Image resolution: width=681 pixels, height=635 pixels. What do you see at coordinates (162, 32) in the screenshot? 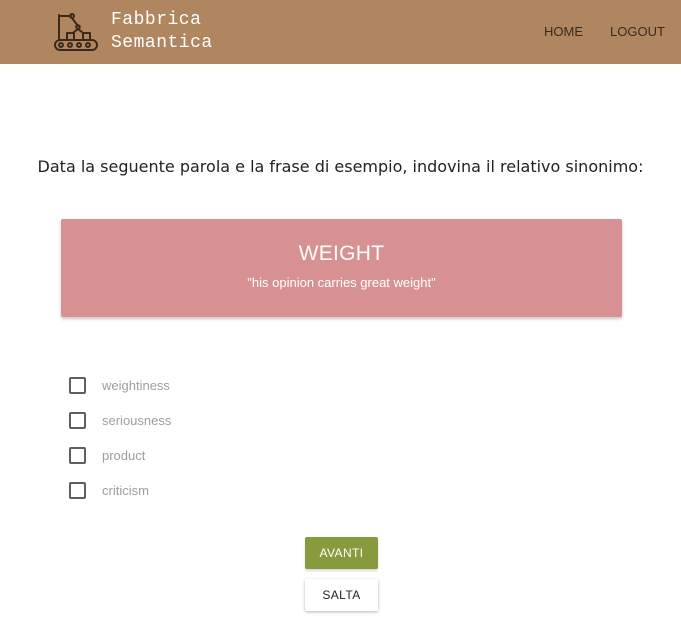
I see `brand-title: Fabbrica Semantica` at bounding box center [162, 32].